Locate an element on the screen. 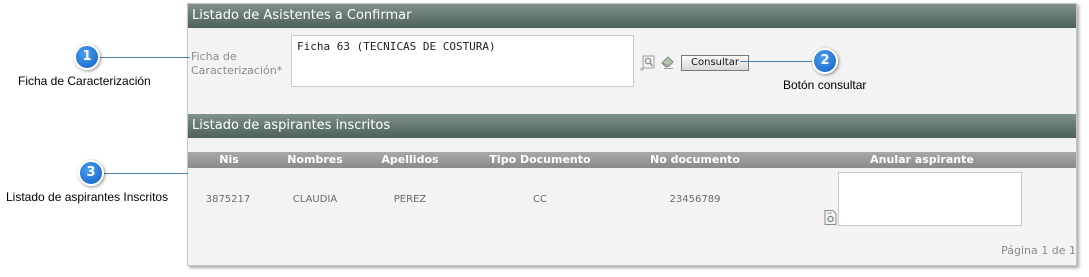 The height and width of the screenshot is (277, 1089). ficha-field: Ficha 63 (TECNICAS DE COSTURA) is located at coordinates (462, 61).